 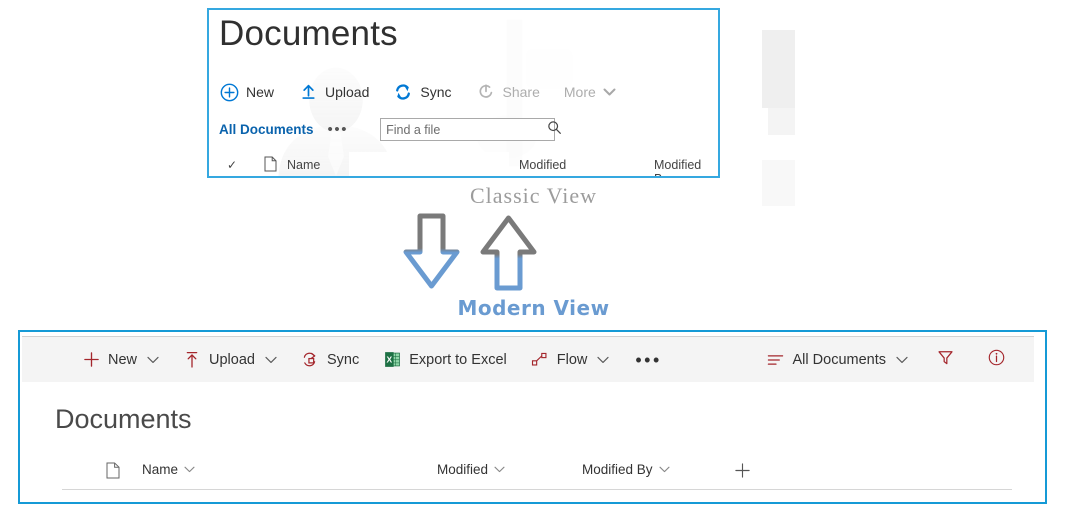 What do you see at coordinates (123, 359) in the screenshot?
I see `modern-new-label: New` at bounding box center [123, 359].